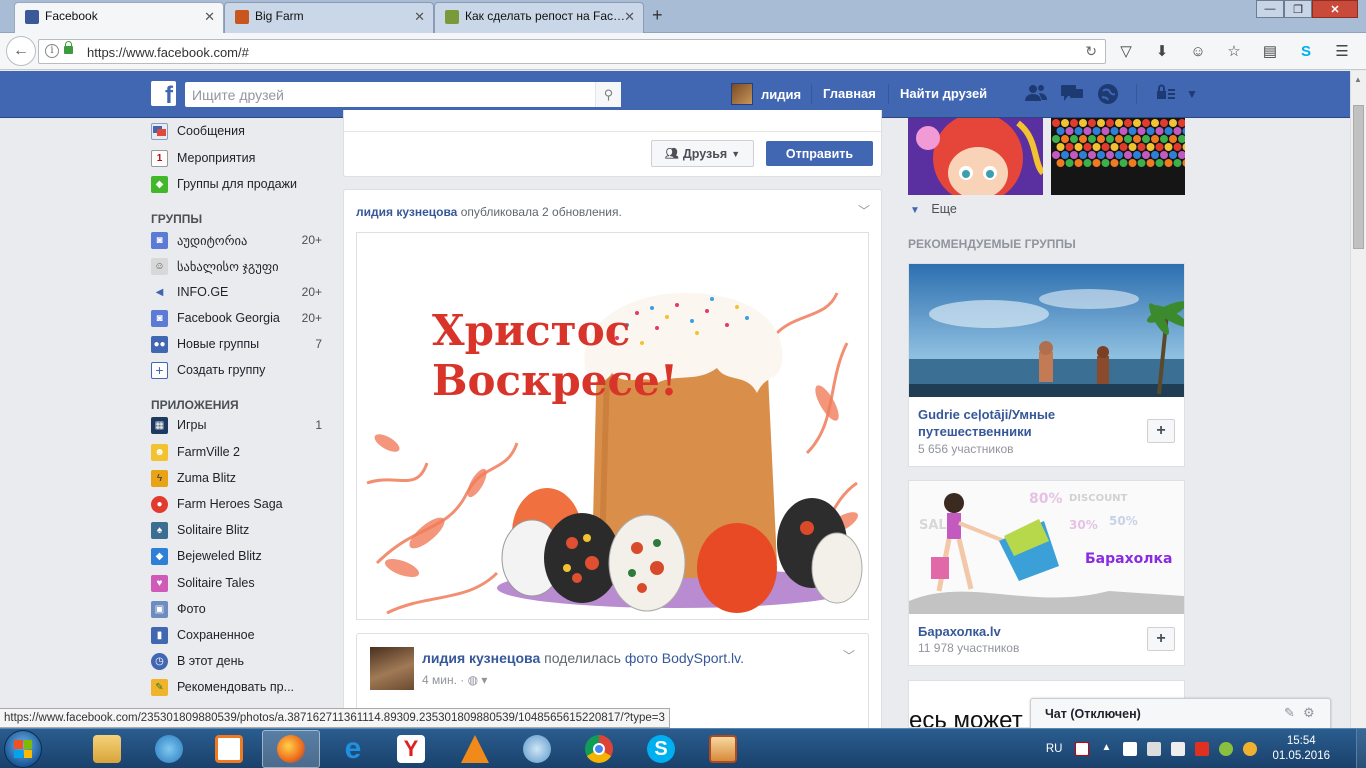 This screenshot has width=1366, height=768. Describe the element at coordinates (1270, 51) in the screenshot. I see `reading-list-icon: ▤` at that location.